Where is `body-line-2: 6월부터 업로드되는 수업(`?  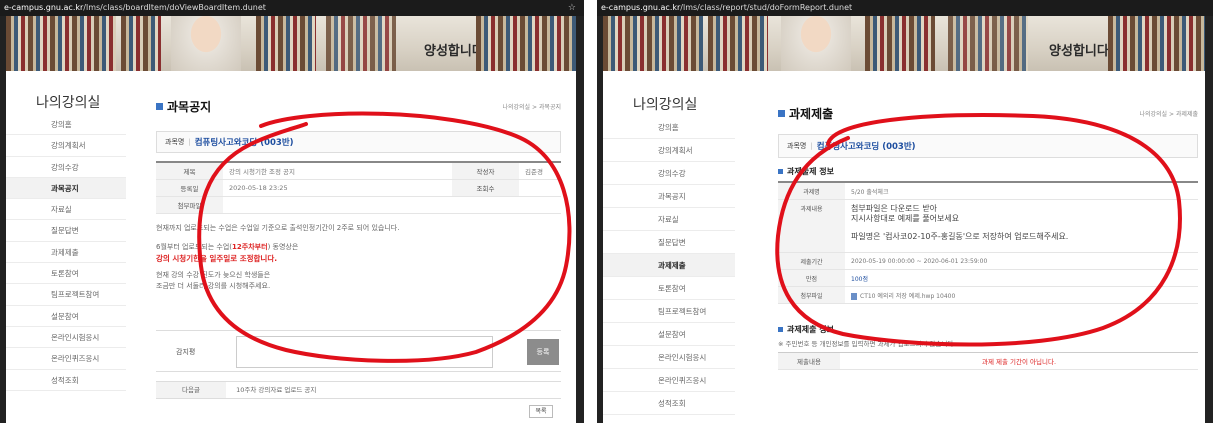 body-line-2: 6월부터 업로드되는 수업( is located at coordinates (194, 247).